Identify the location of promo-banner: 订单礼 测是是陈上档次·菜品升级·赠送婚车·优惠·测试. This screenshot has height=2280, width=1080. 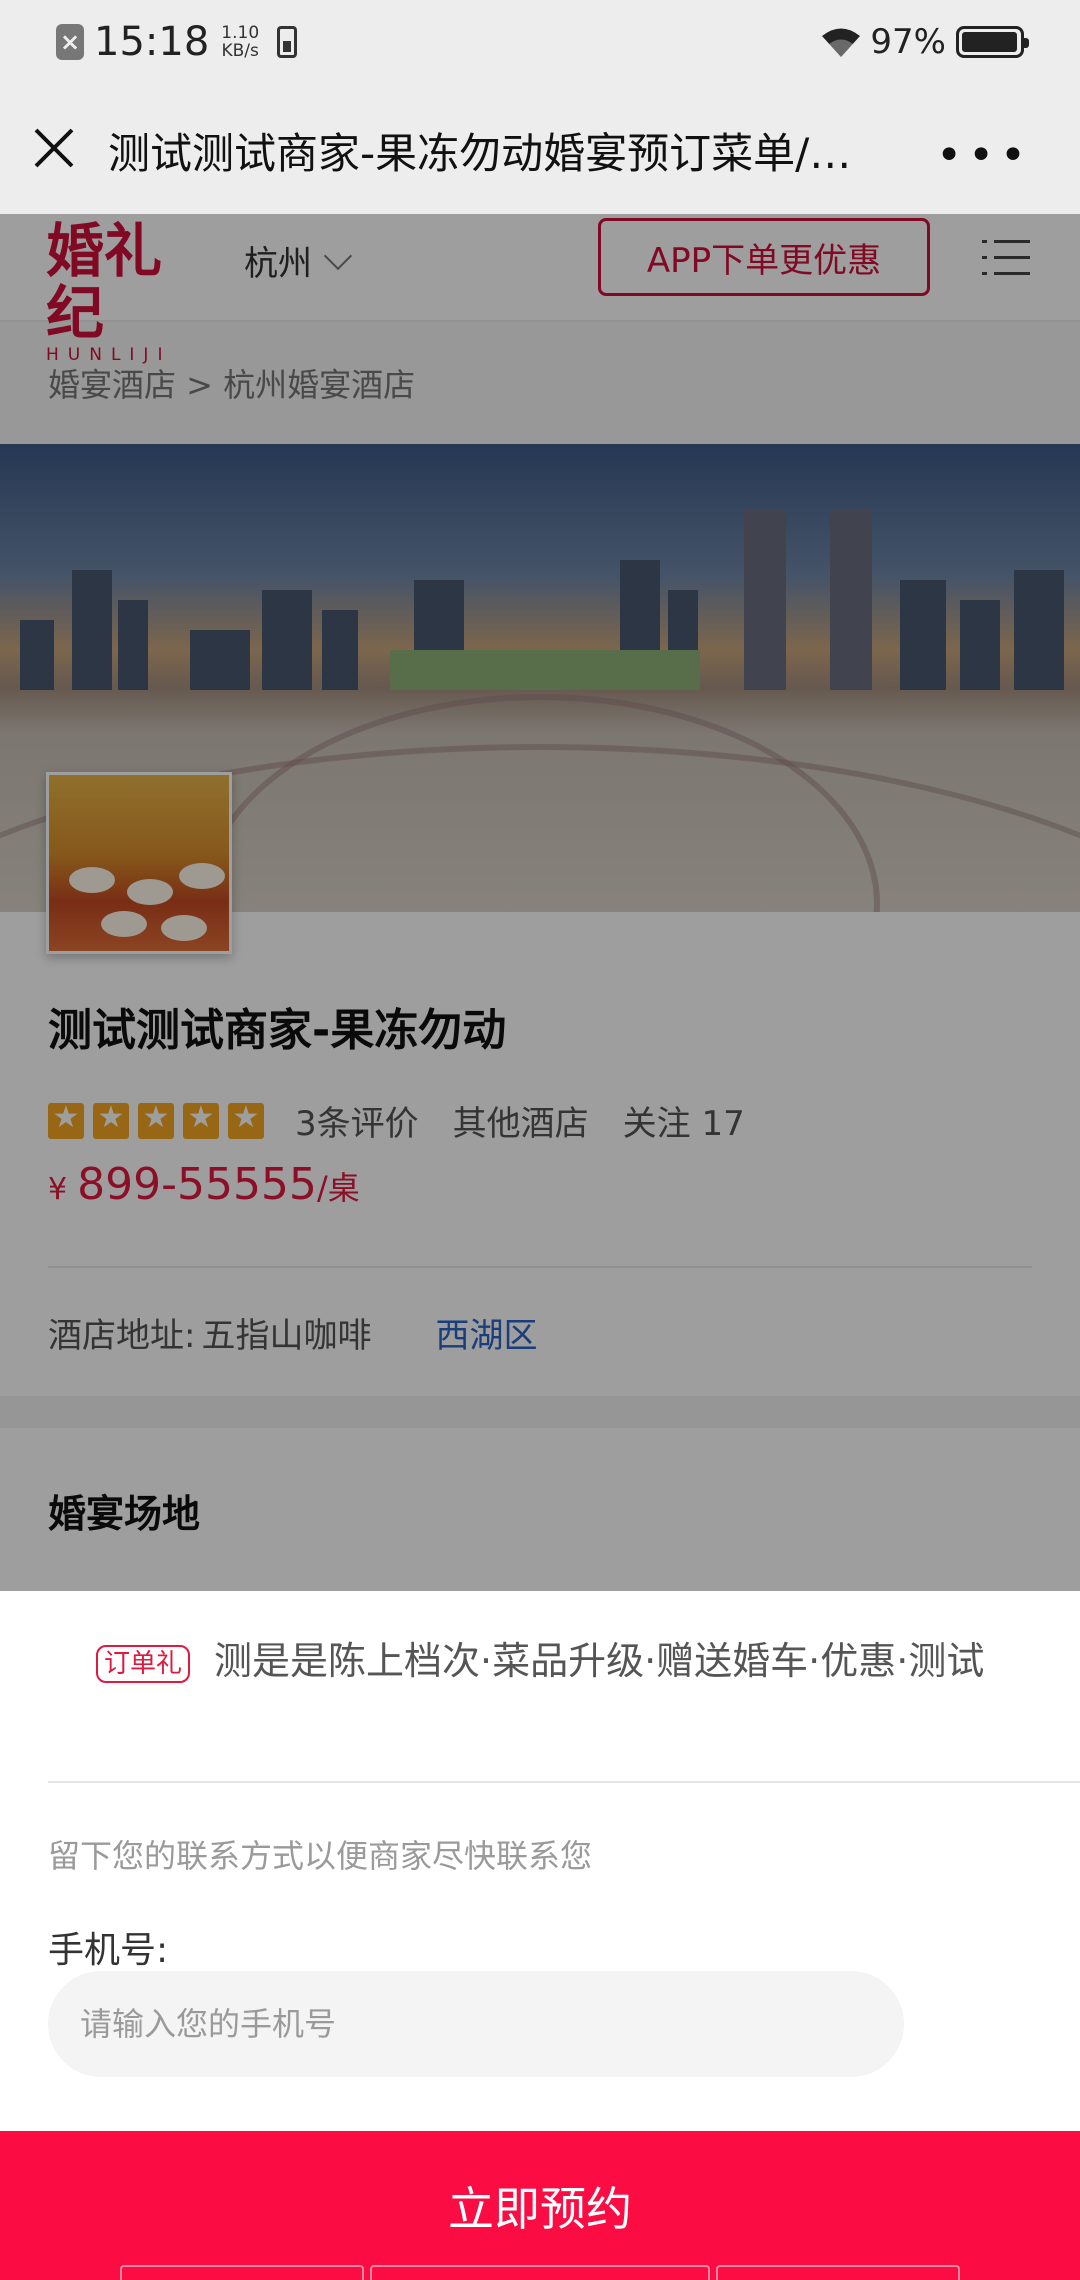
(566, 1661).